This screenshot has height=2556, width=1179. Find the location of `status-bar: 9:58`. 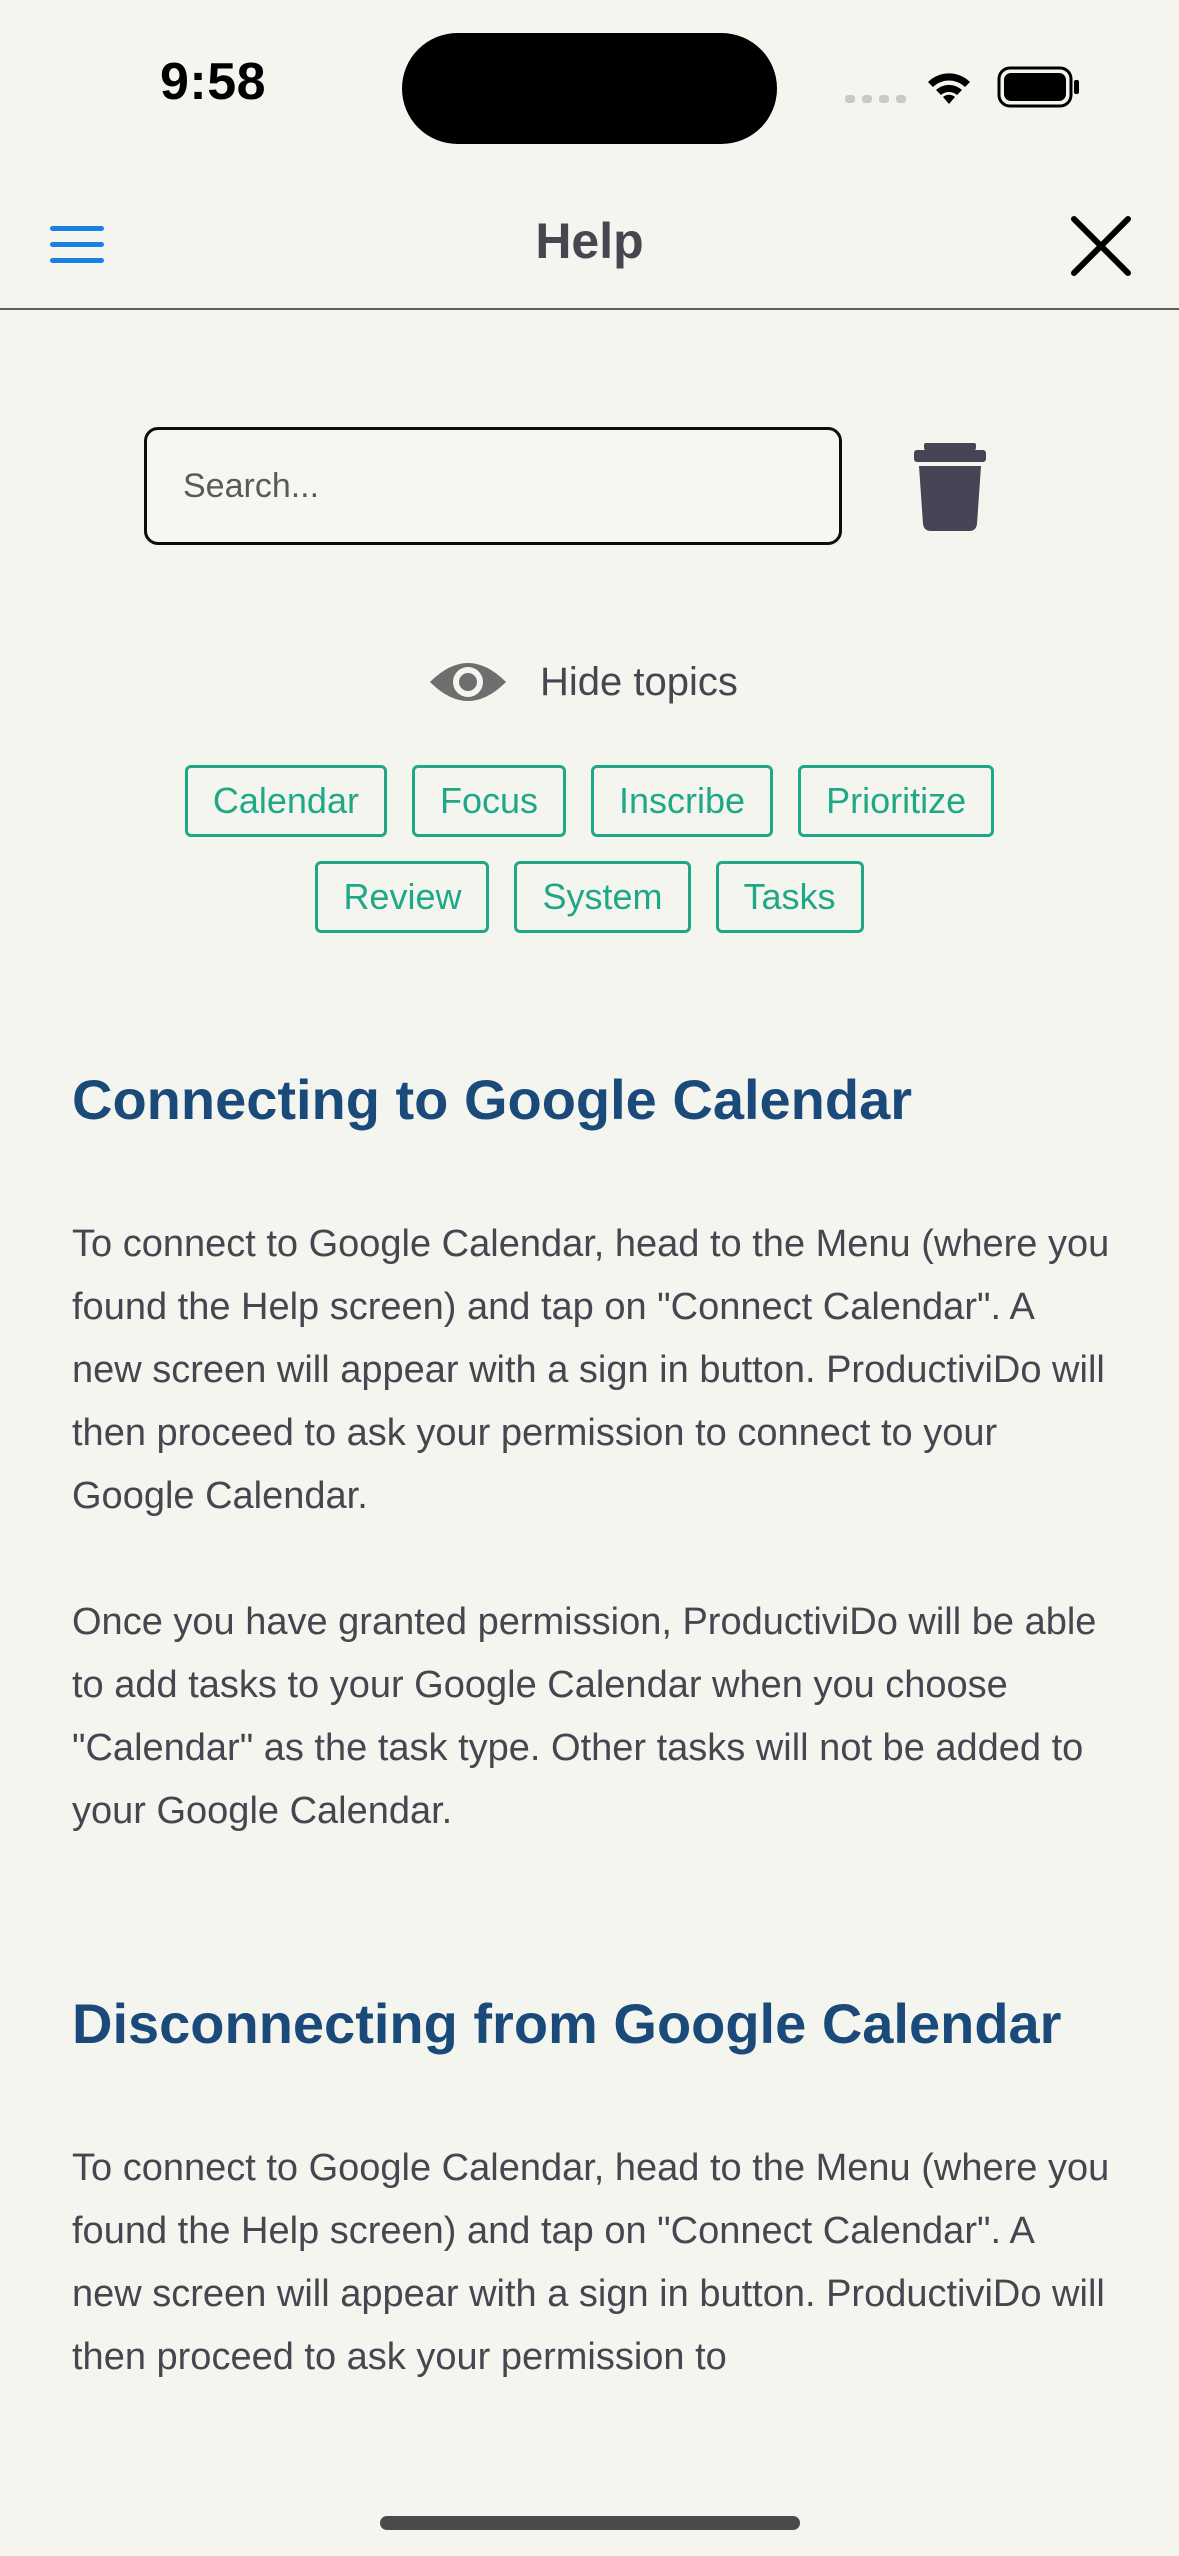

status-bar: 9:58 is located at coordinates (589, 87).